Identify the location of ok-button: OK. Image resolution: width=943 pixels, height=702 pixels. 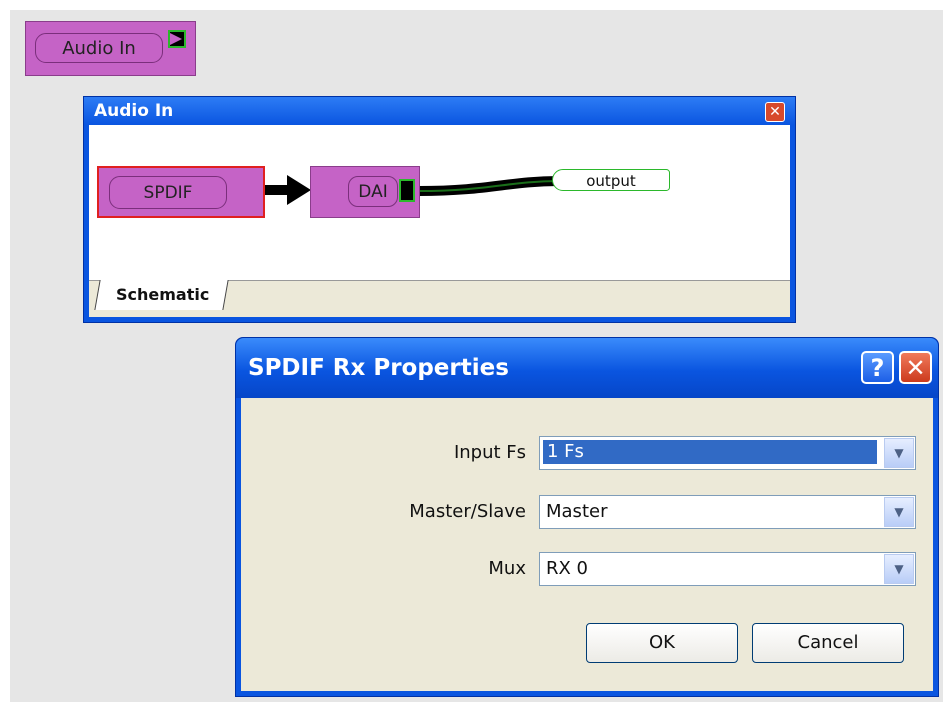
(662, 643).